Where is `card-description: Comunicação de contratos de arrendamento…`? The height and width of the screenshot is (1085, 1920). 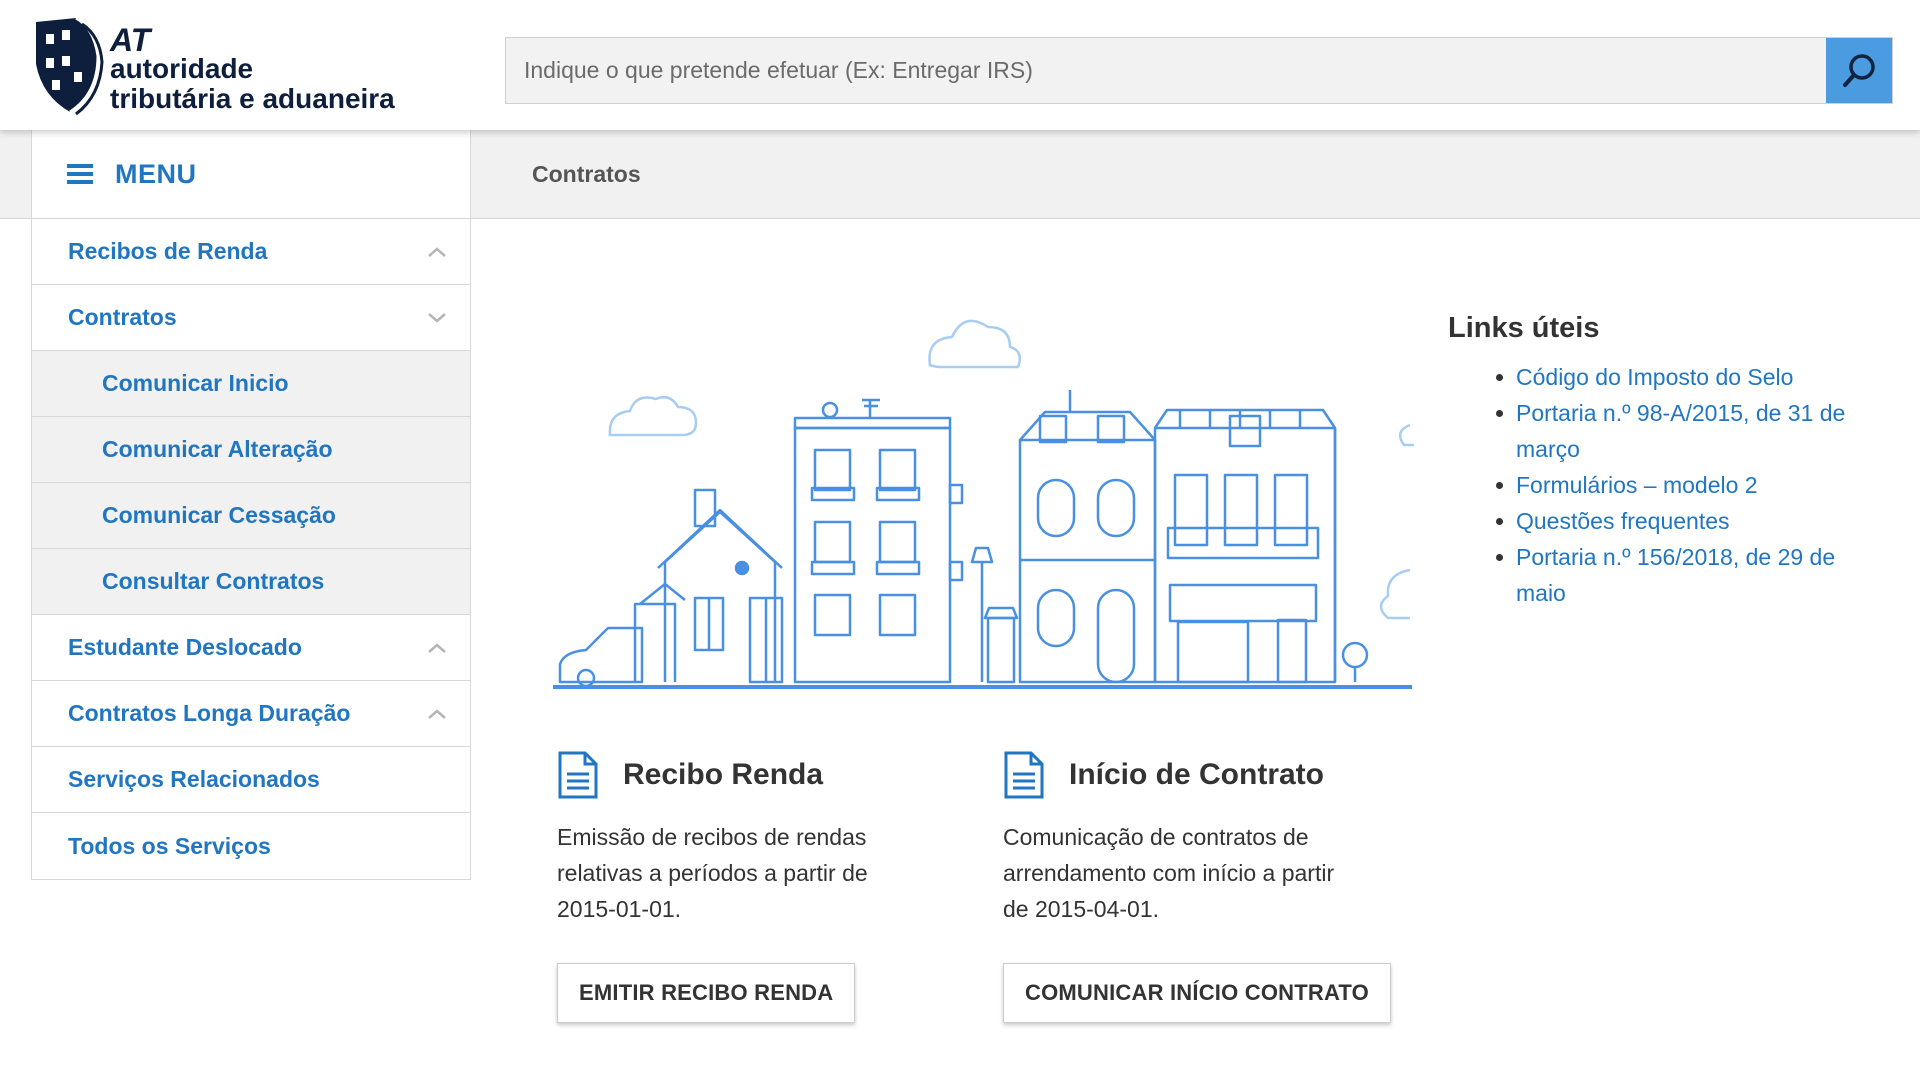
card-description: Comunicação de contratos de arrendamento… is located at coordinates (1169, 873).